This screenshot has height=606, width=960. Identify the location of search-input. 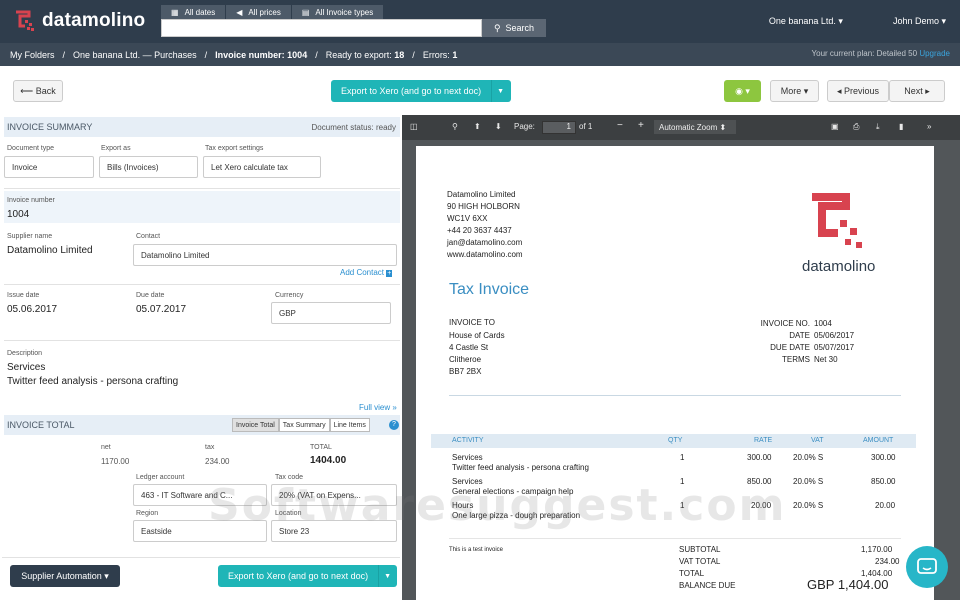
(321, 28).